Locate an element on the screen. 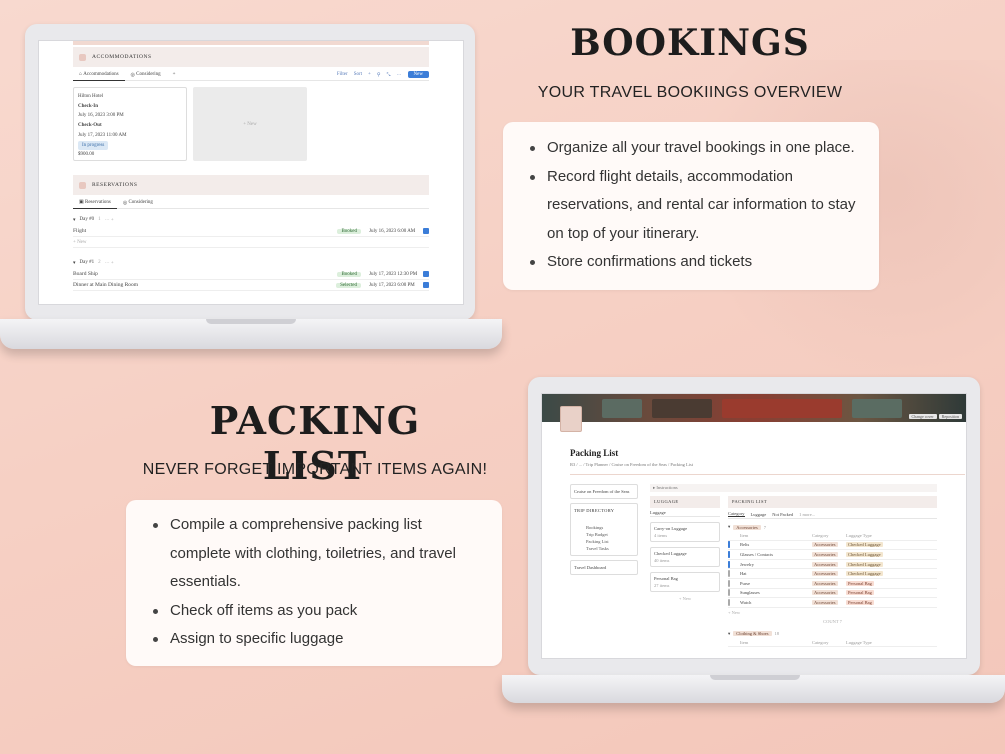 Image resolution: width=1005 pixels, height=754 pixels. new-card-placeholder: + New is located at coordinates (250, 124).